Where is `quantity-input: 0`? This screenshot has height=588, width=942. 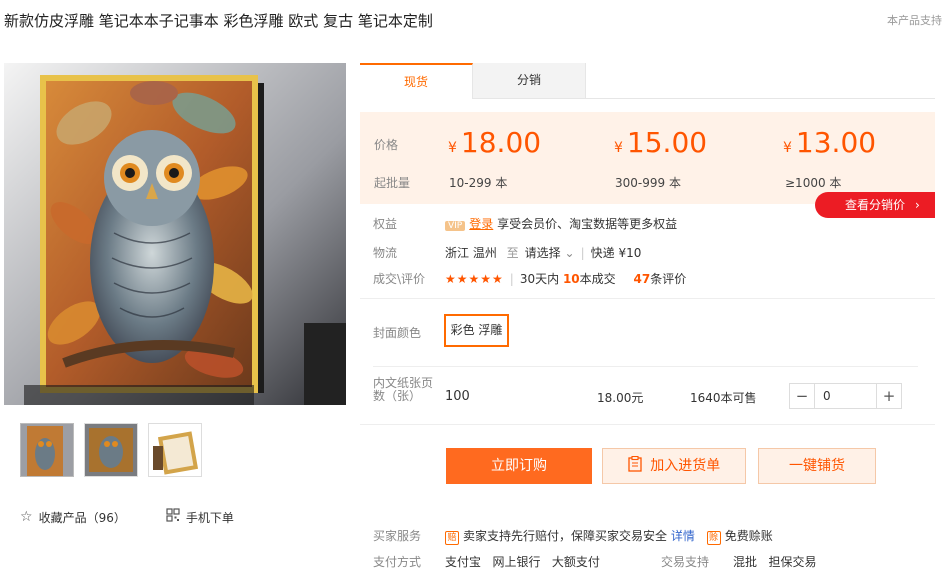
quantity-input: 0 is located at coordinates (845, 396).